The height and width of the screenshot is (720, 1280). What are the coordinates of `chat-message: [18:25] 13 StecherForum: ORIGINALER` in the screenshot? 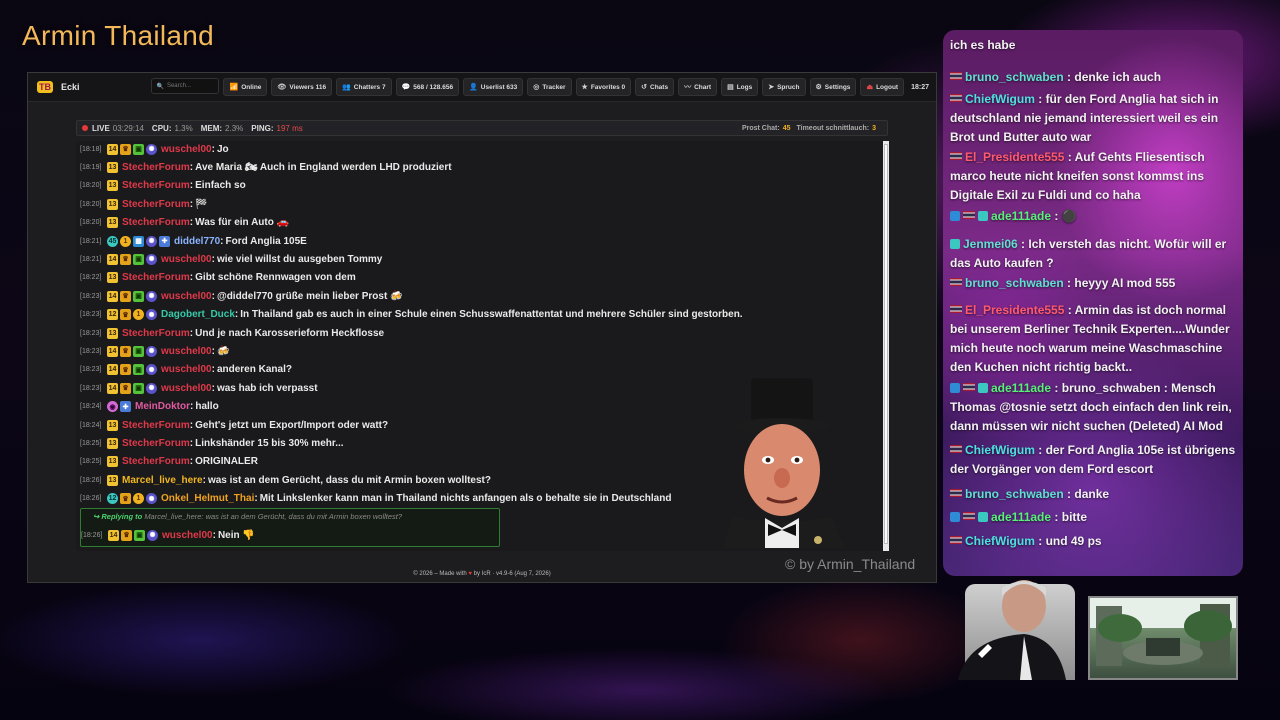 It's located at (169, 462).